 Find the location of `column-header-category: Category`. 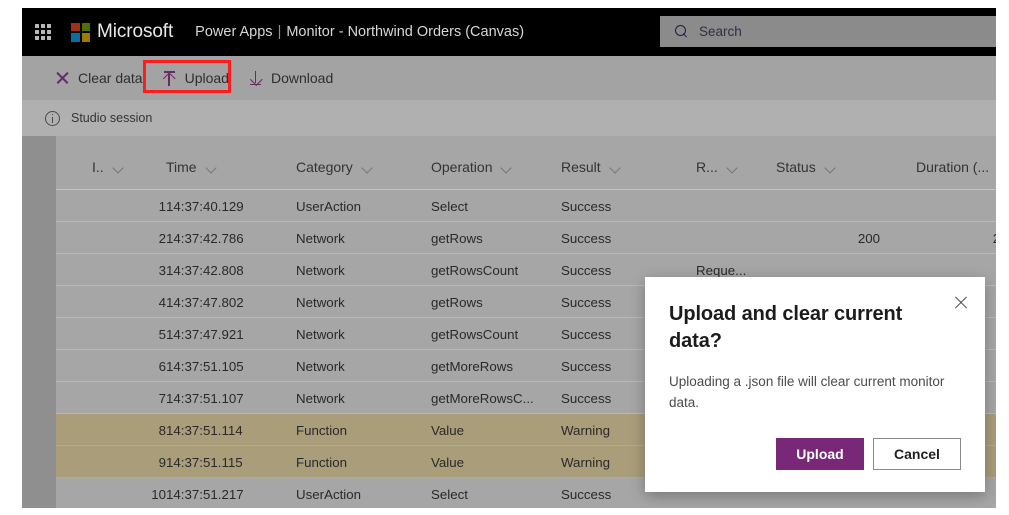

column-header-category: Category is located at coordinates (334, 167).